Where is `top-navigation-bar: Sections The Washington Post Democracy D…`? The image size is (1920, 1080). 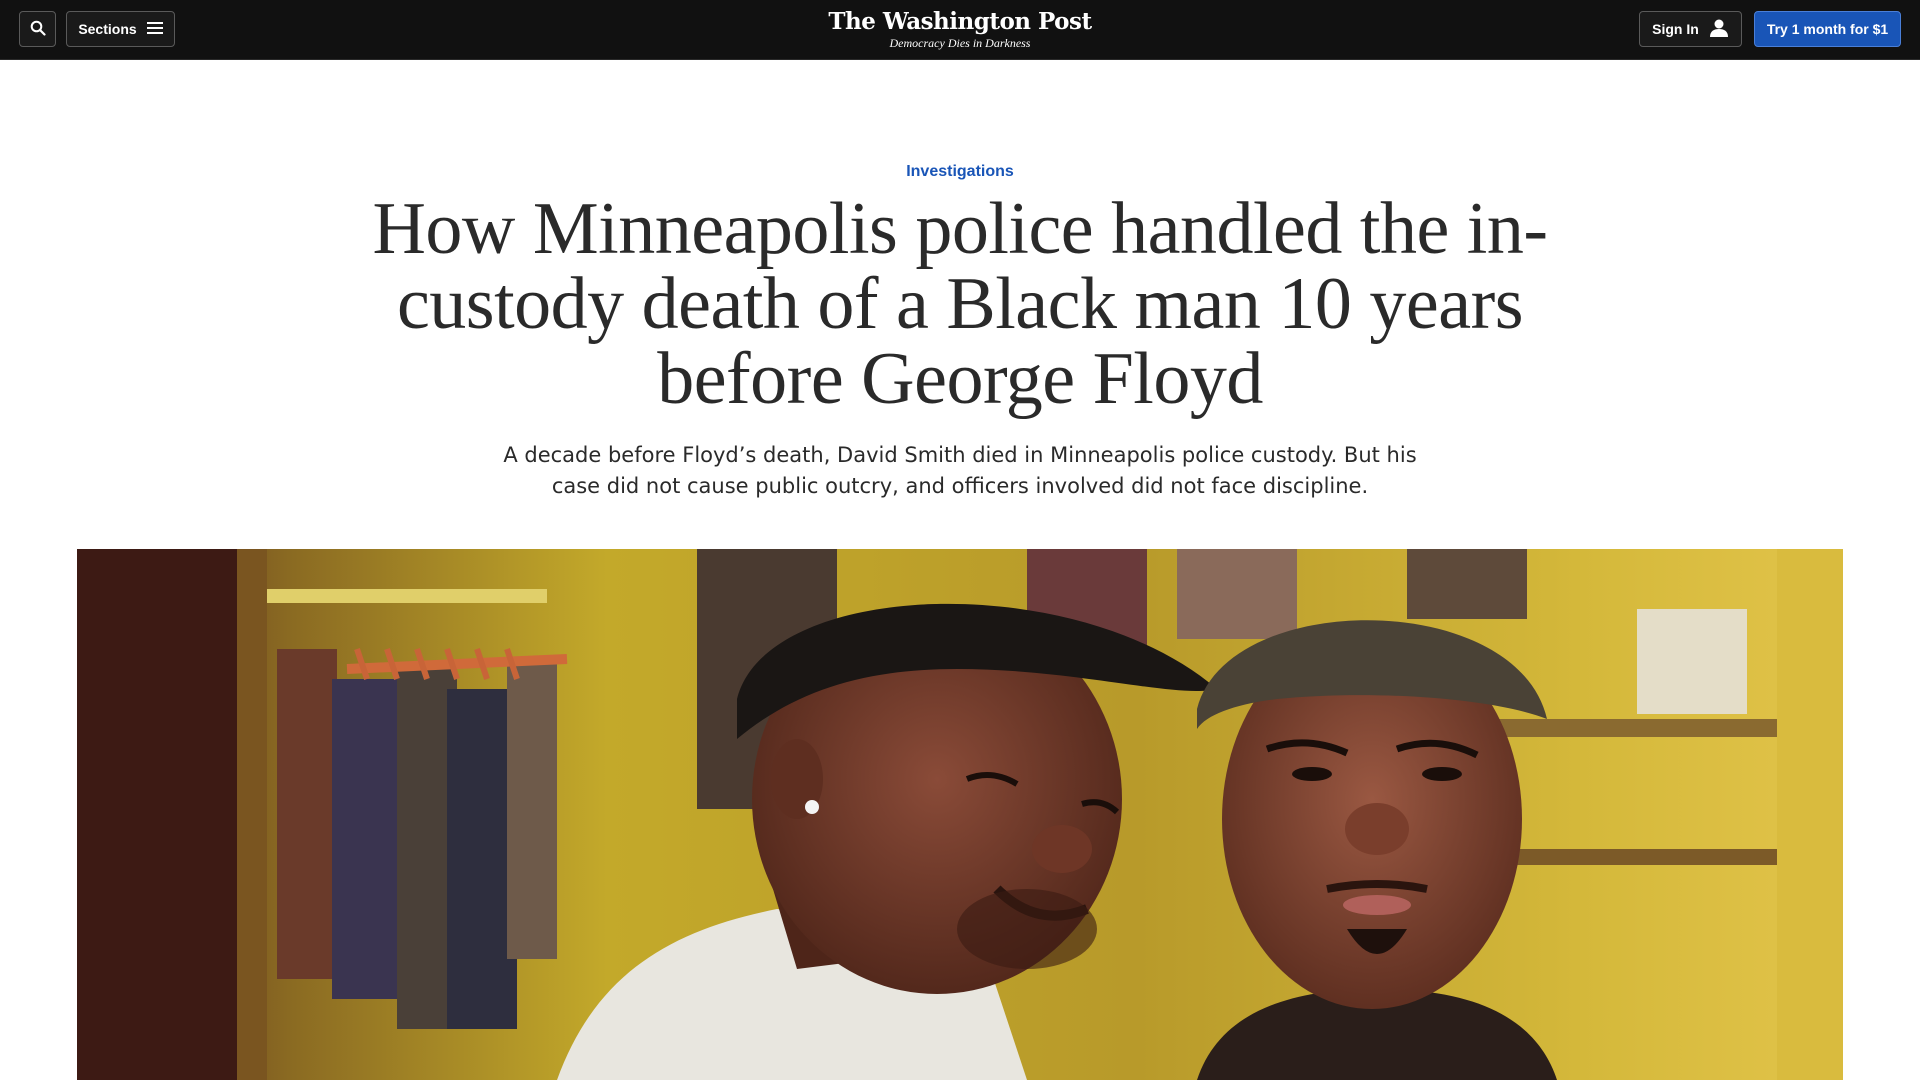
top-navigation-bar: Sections The Washington Post Democracy D… is located at coordinates (960, 30).